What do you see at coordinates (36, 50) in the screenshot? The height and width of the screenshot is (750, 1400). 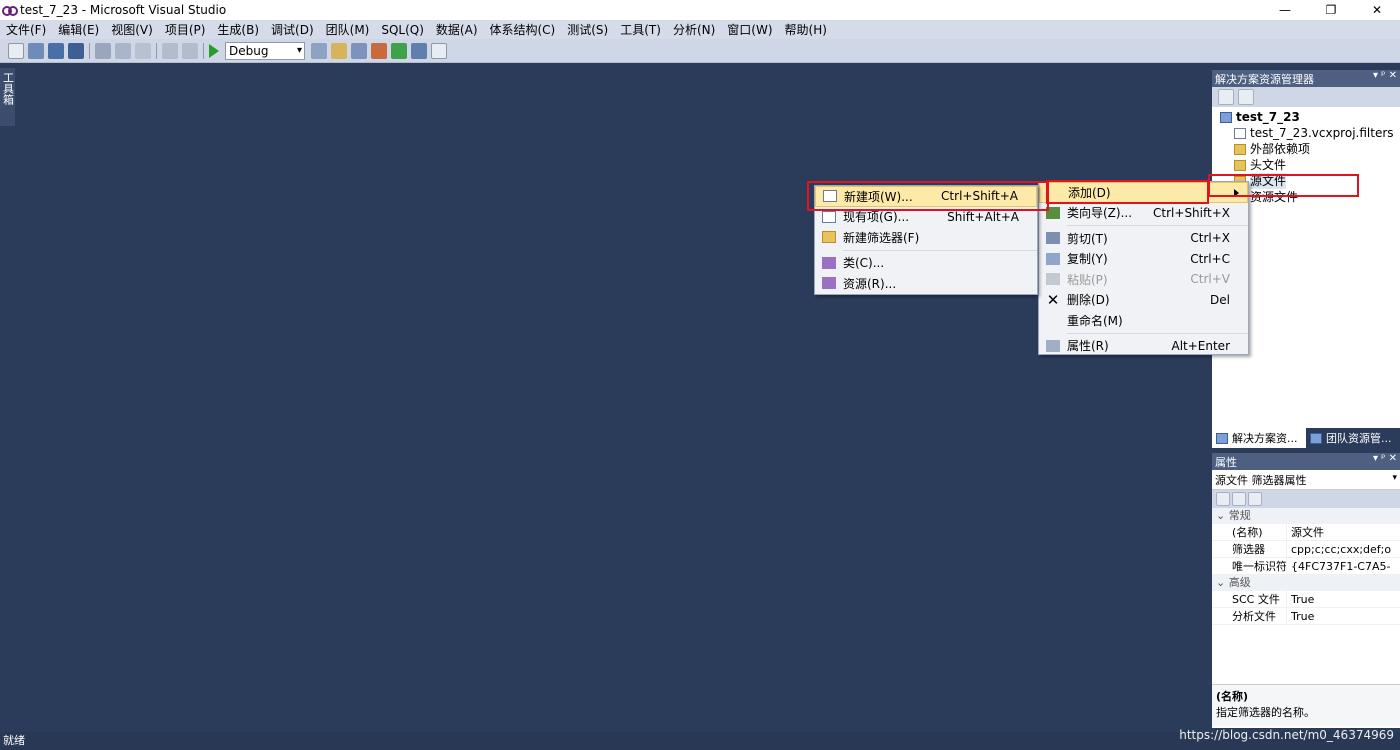 I see `open-file-icon` at bounding box center [36, 50].